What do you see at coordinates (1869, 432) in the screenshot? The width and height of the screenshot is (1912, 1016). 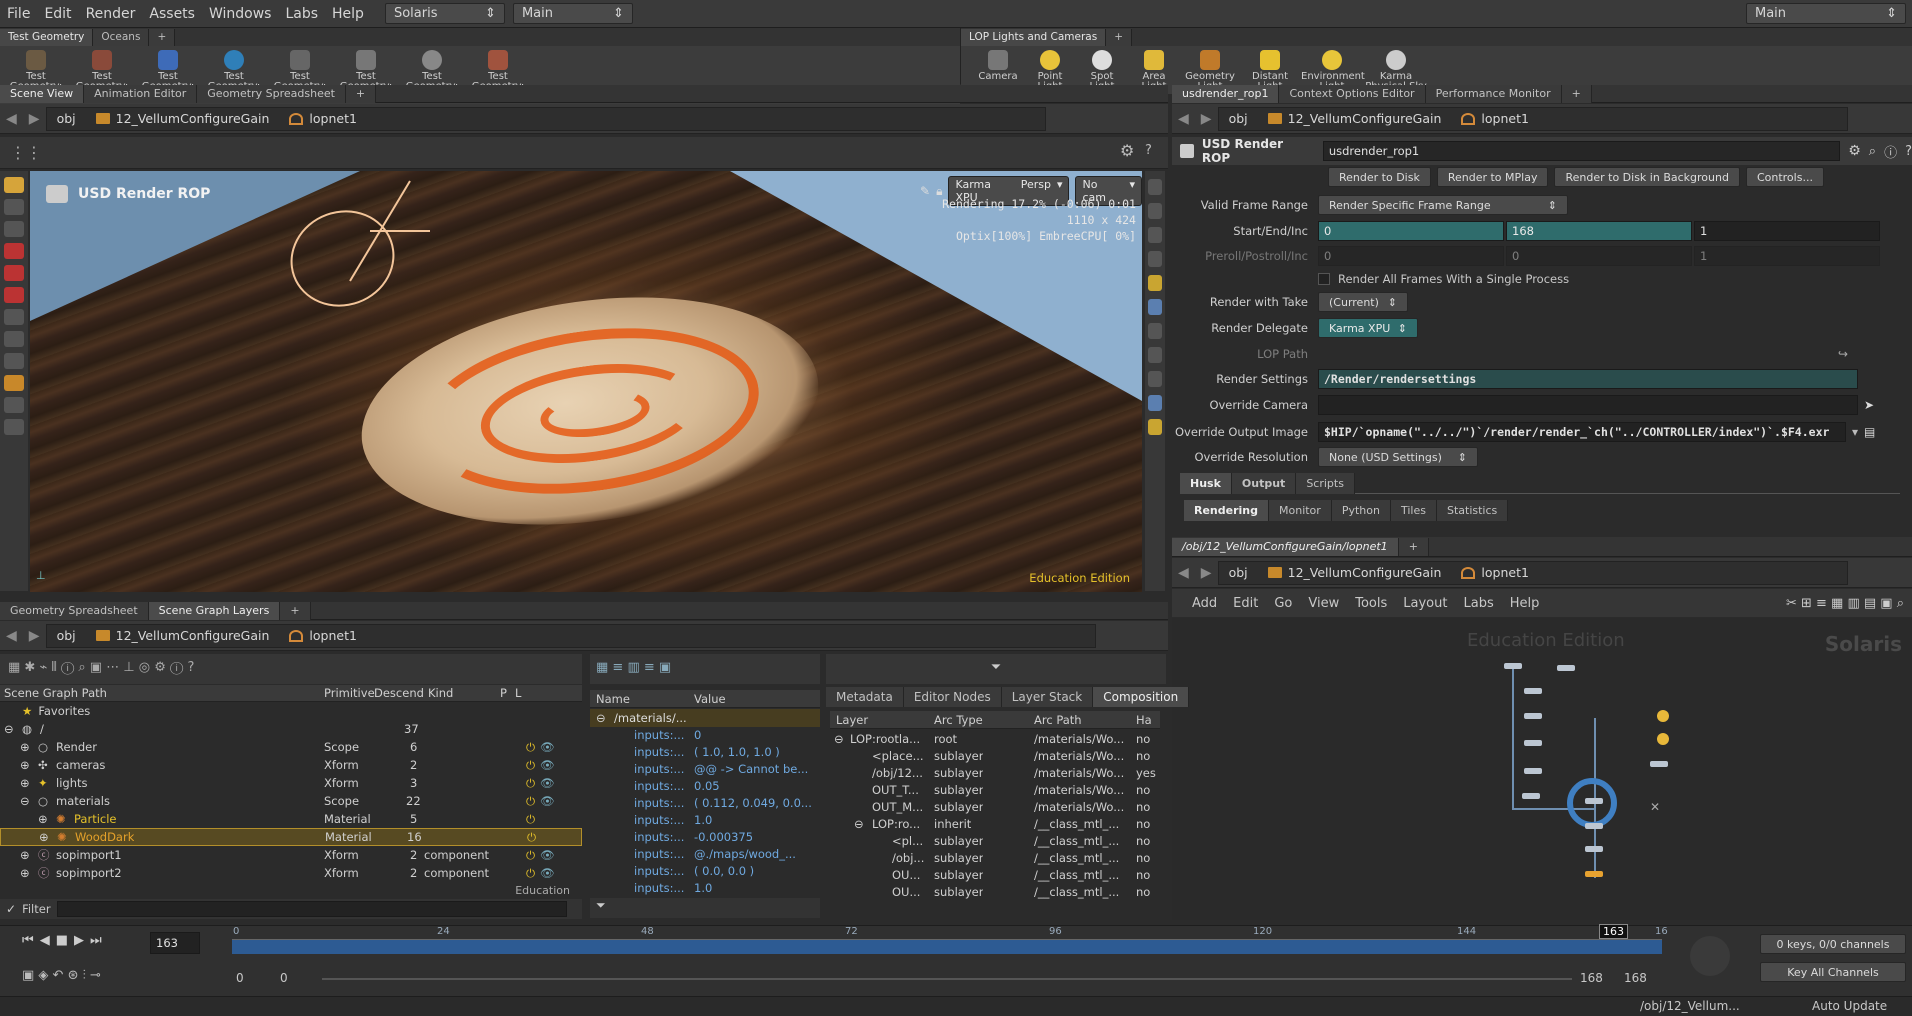 I see `file-browse-icon: ▤` at bounding box center [1869, 432].